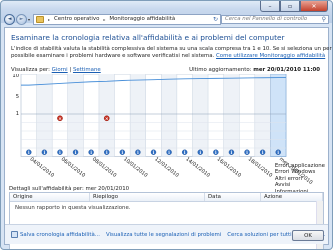 The height and width of the screenshot is (250, 333). I want to click on view-by-selector: Visualizza per: Giorni | Settimane, so click(56, 70).